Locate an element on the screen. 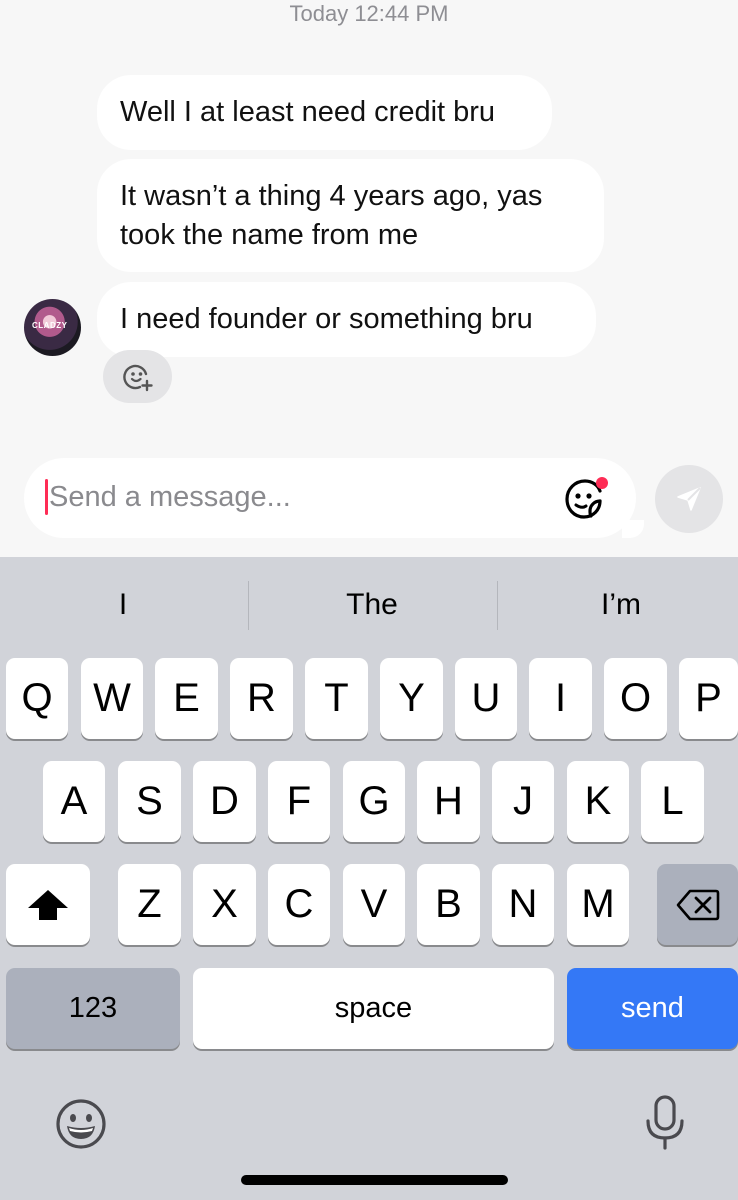  space-key: space is located at coordinates (373, 1008).